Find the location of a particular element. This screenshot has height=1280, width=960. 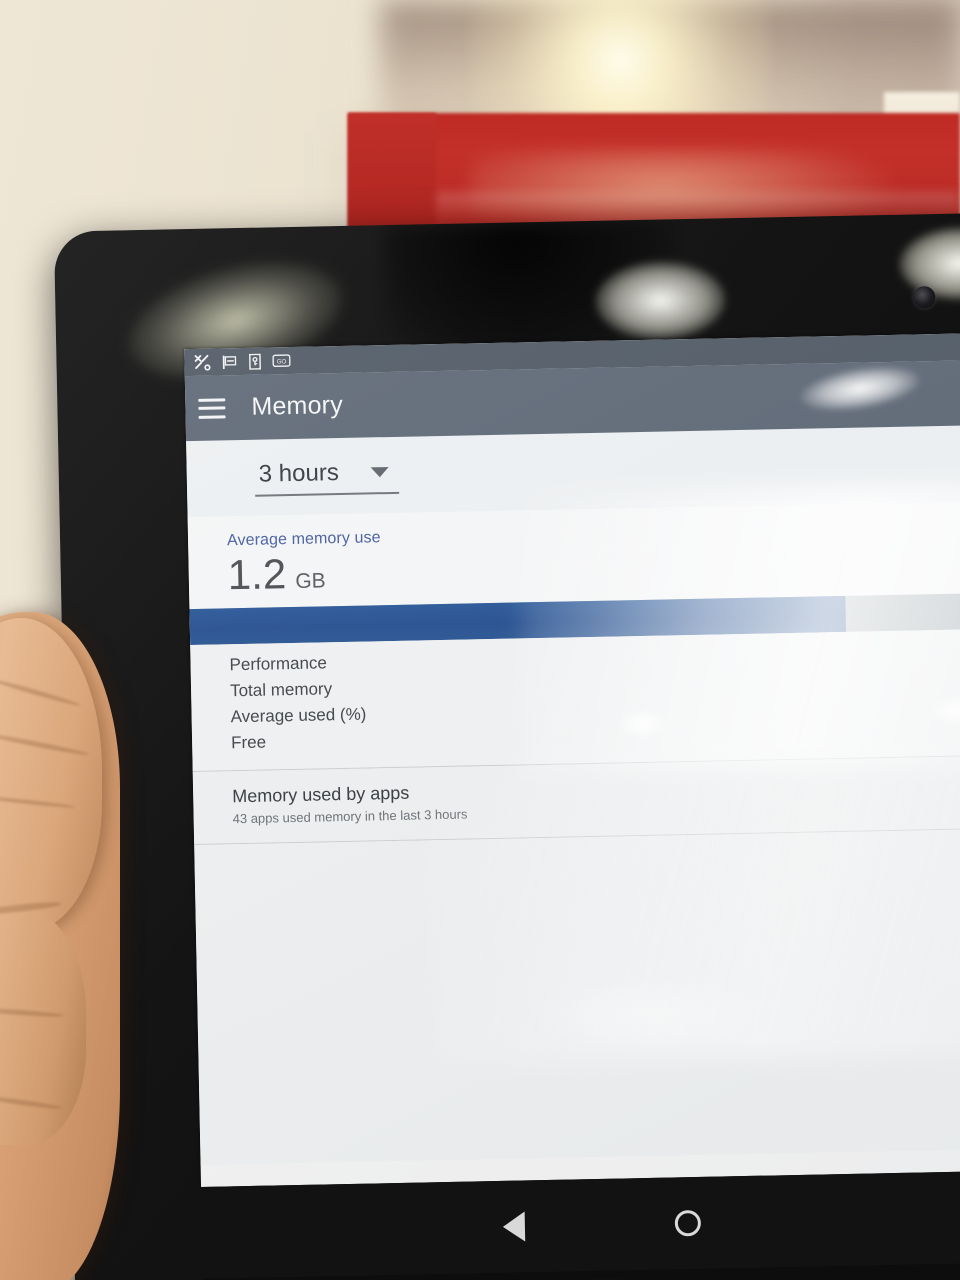

android-nav-bar is located at coordinates (580, 1224).